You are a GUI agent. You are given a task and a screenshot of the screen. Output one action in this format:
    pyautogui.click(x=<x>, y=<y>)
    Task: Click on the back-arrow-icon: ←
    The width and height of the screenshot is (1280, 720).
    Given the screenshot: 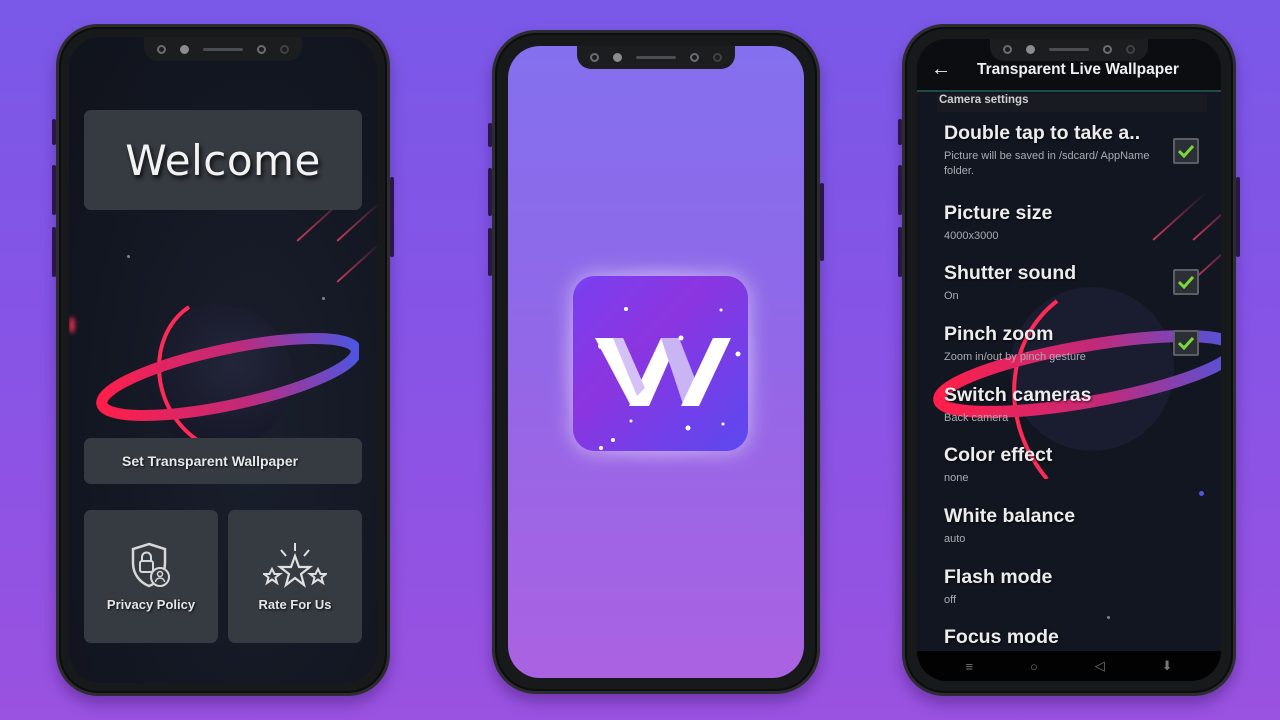 What is the action you would take?
    pyautogui.click(x=941, y=69)
    